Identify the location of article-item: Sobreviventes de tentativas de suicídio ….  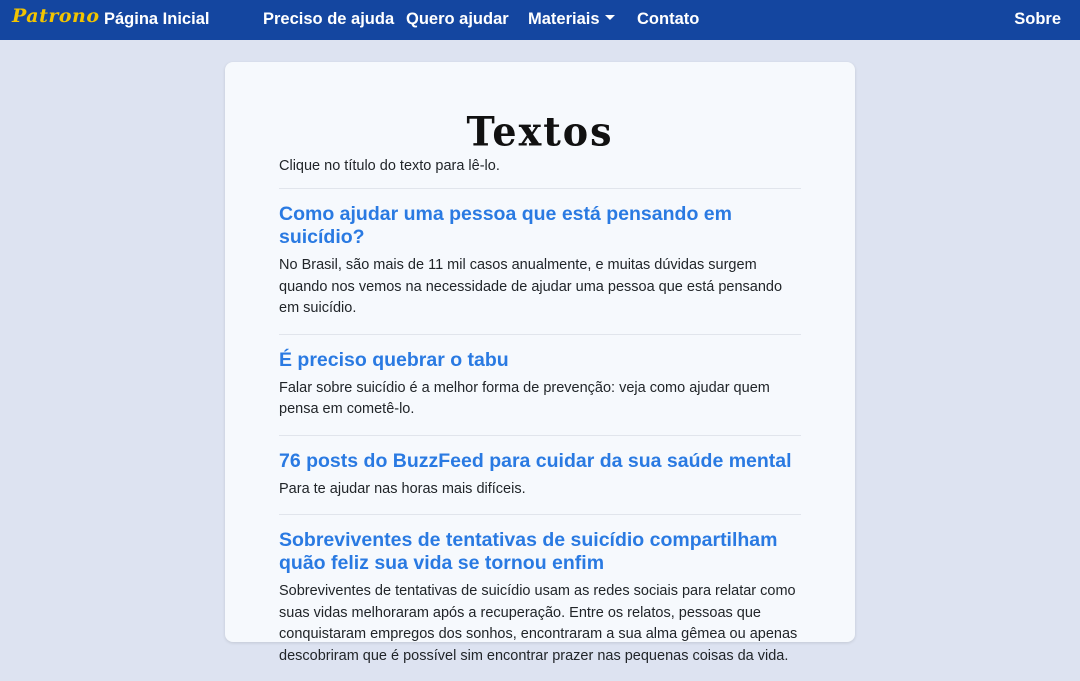
(540, 598).